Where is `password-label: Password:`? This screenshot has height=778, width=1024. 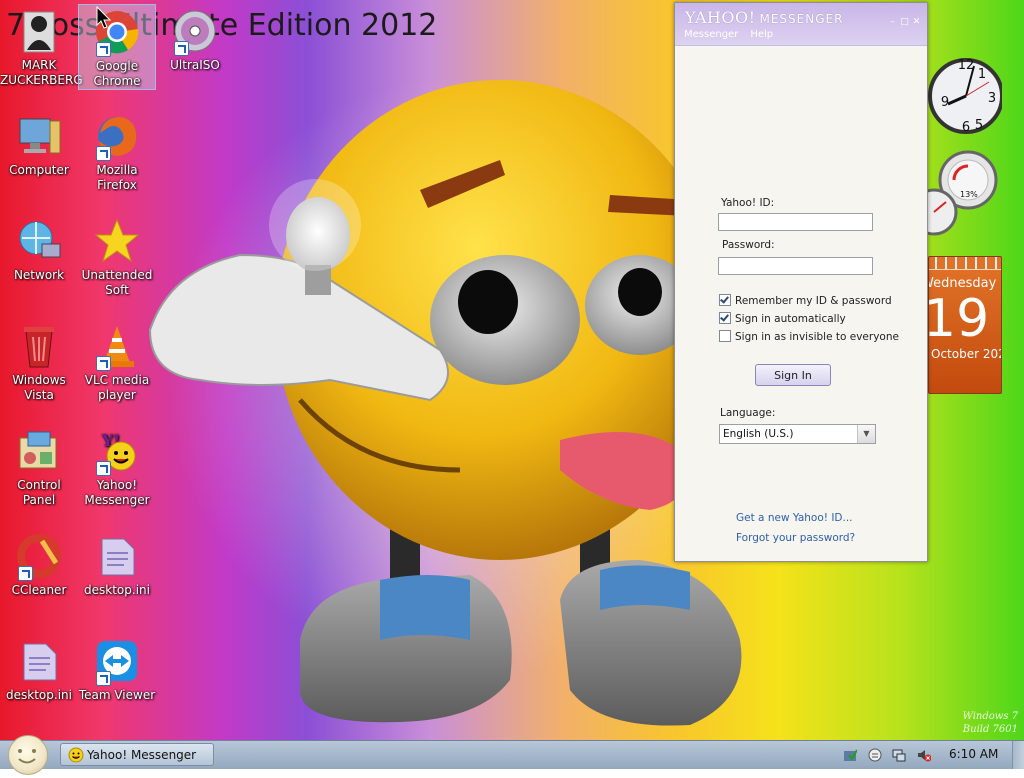
password-label: Password: is located at coordinates (748, 245).